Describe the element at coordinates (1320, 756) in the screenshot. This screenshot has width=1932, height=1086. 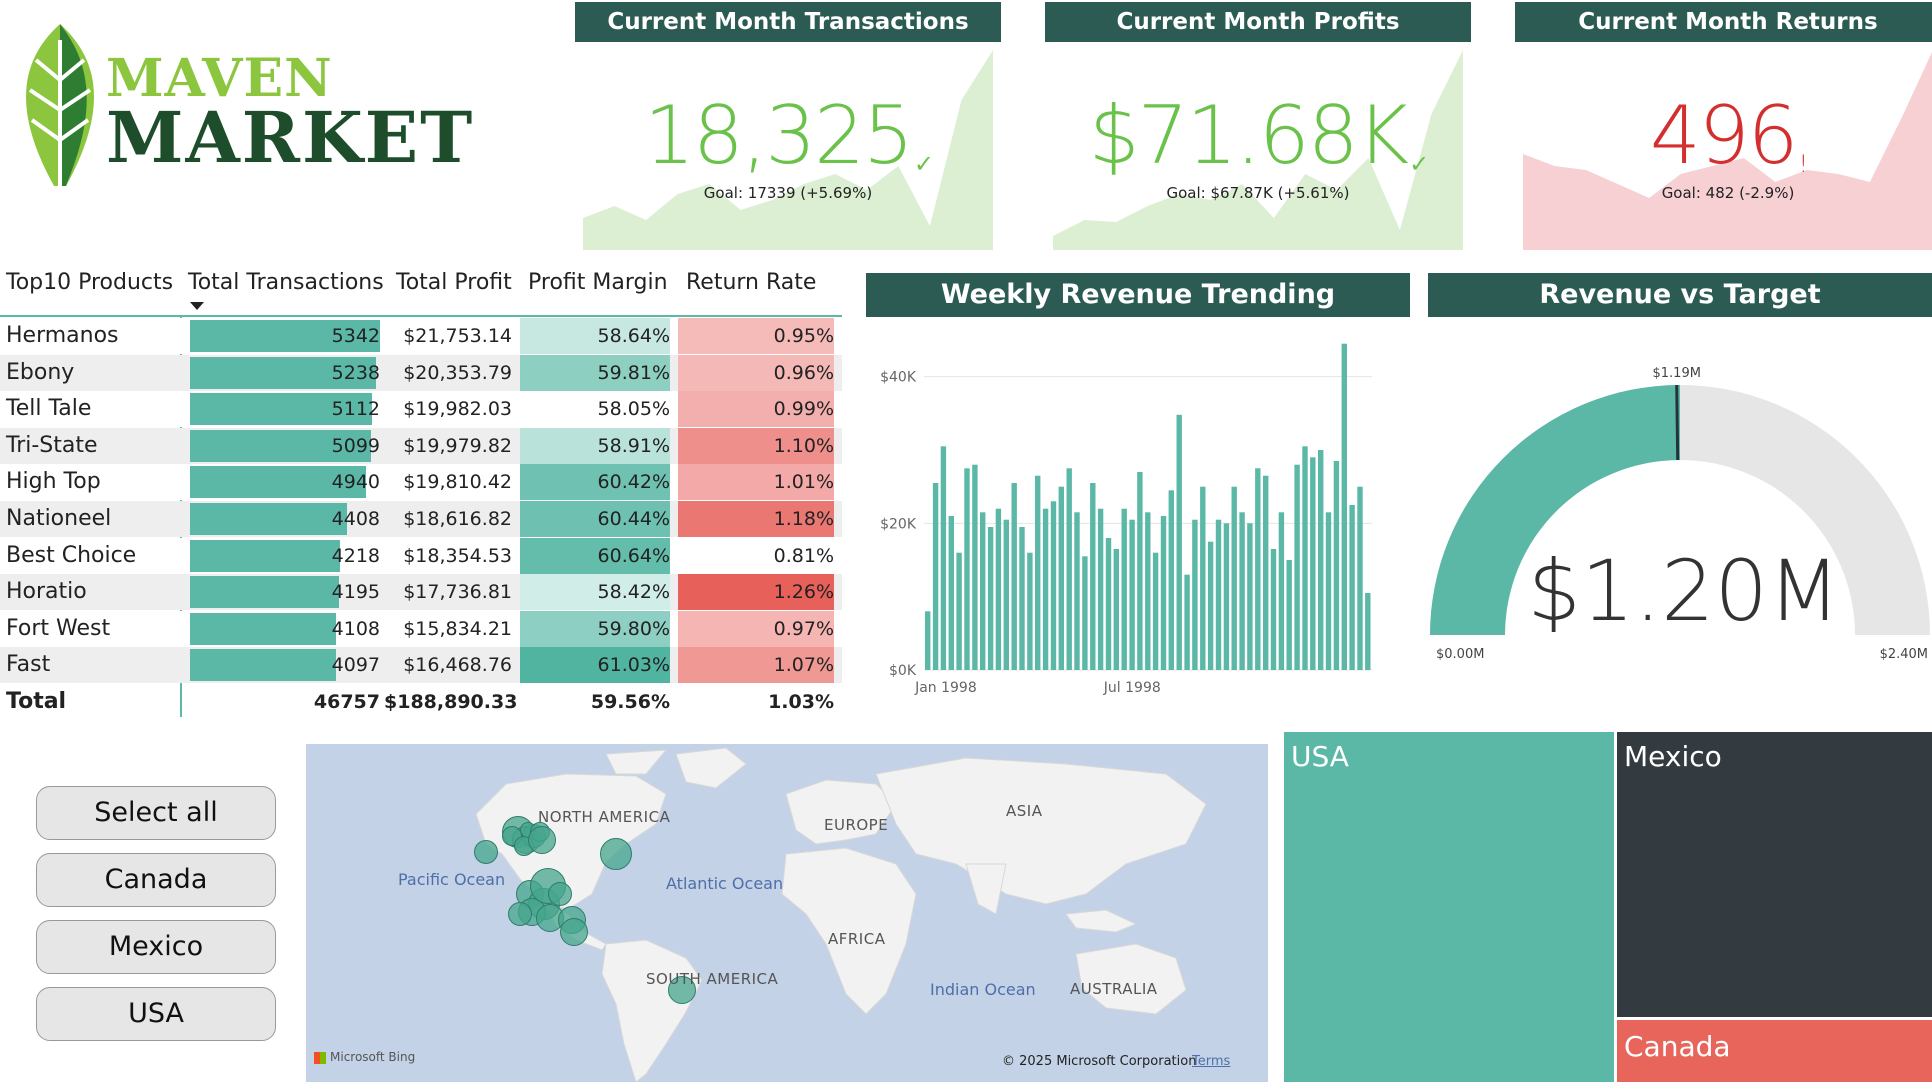
I see `treemap-label-usa: USA` at that location.